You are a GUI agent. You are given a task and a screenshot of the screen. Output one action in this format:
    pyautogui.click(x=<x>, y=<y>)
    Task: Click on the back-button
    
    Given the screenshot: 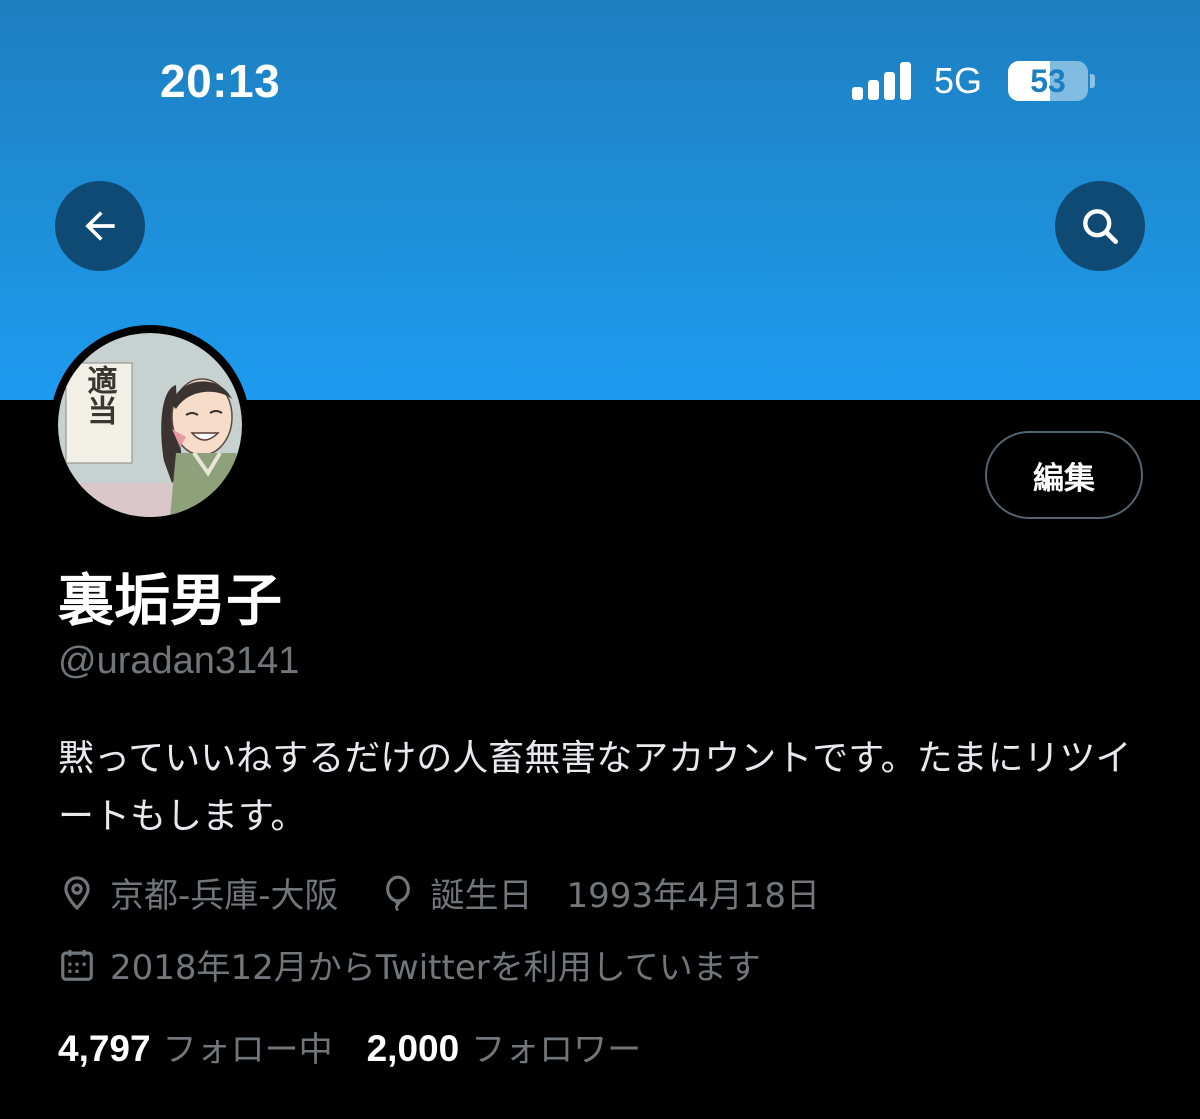 What is the action you would take?
    pyautogui.click(x=100, y=226)
    